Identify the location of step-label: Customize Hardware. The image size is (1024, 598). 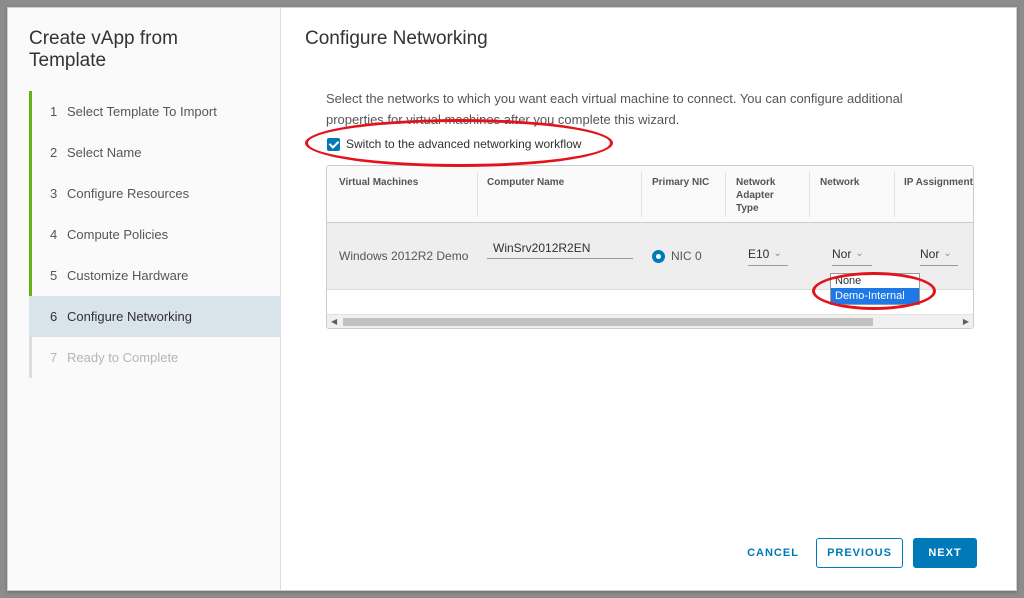
(128, 275).